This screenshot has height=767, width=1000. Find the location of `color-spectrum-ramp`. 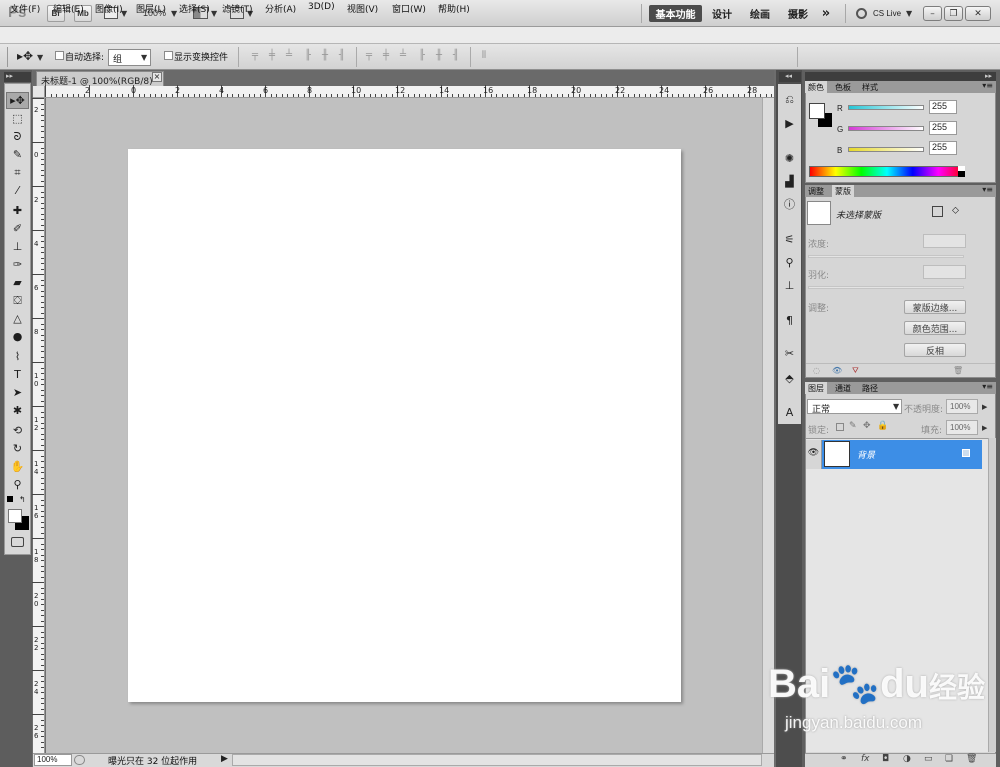

color-spectrum-ramp is located at coordinates (887, 171).